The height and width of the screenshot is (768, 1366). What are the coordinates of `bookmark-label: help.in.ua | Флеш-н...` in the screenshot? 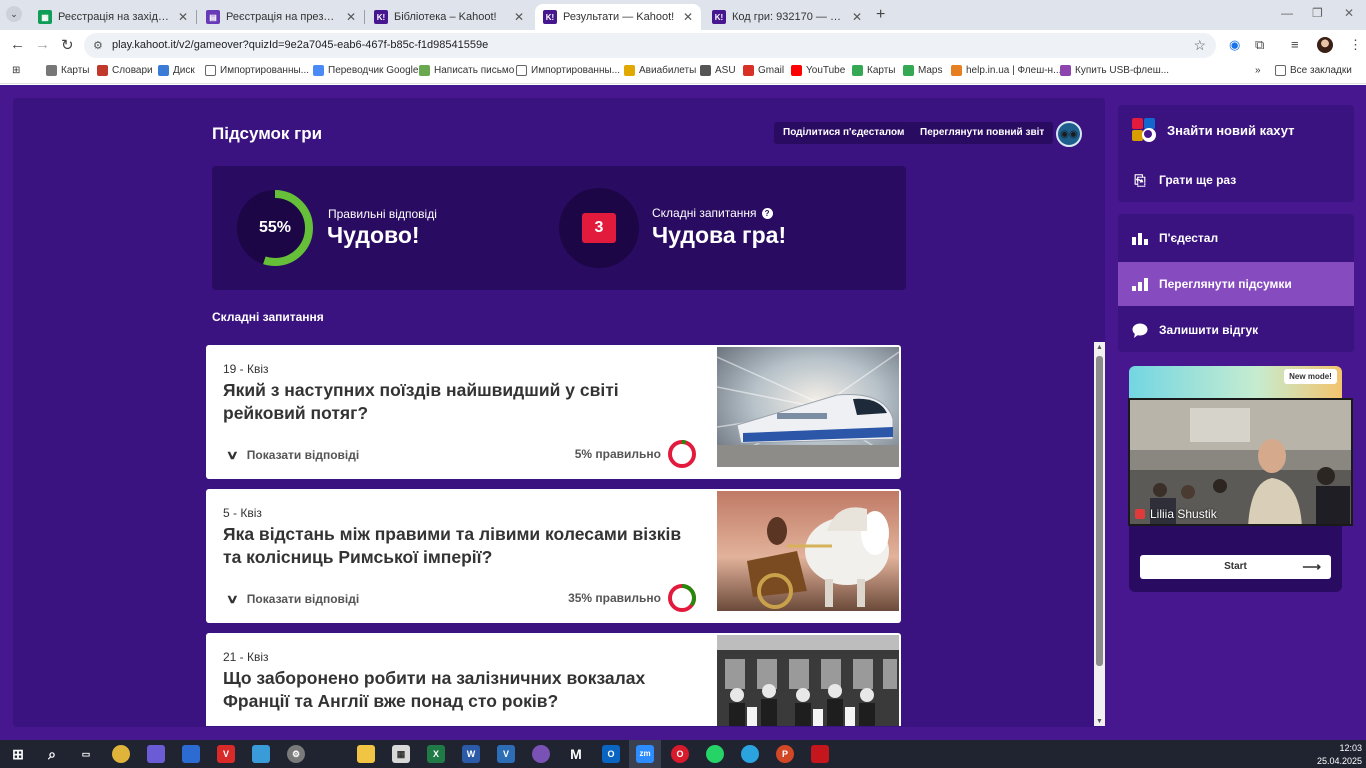 It's located at (1014, 70).